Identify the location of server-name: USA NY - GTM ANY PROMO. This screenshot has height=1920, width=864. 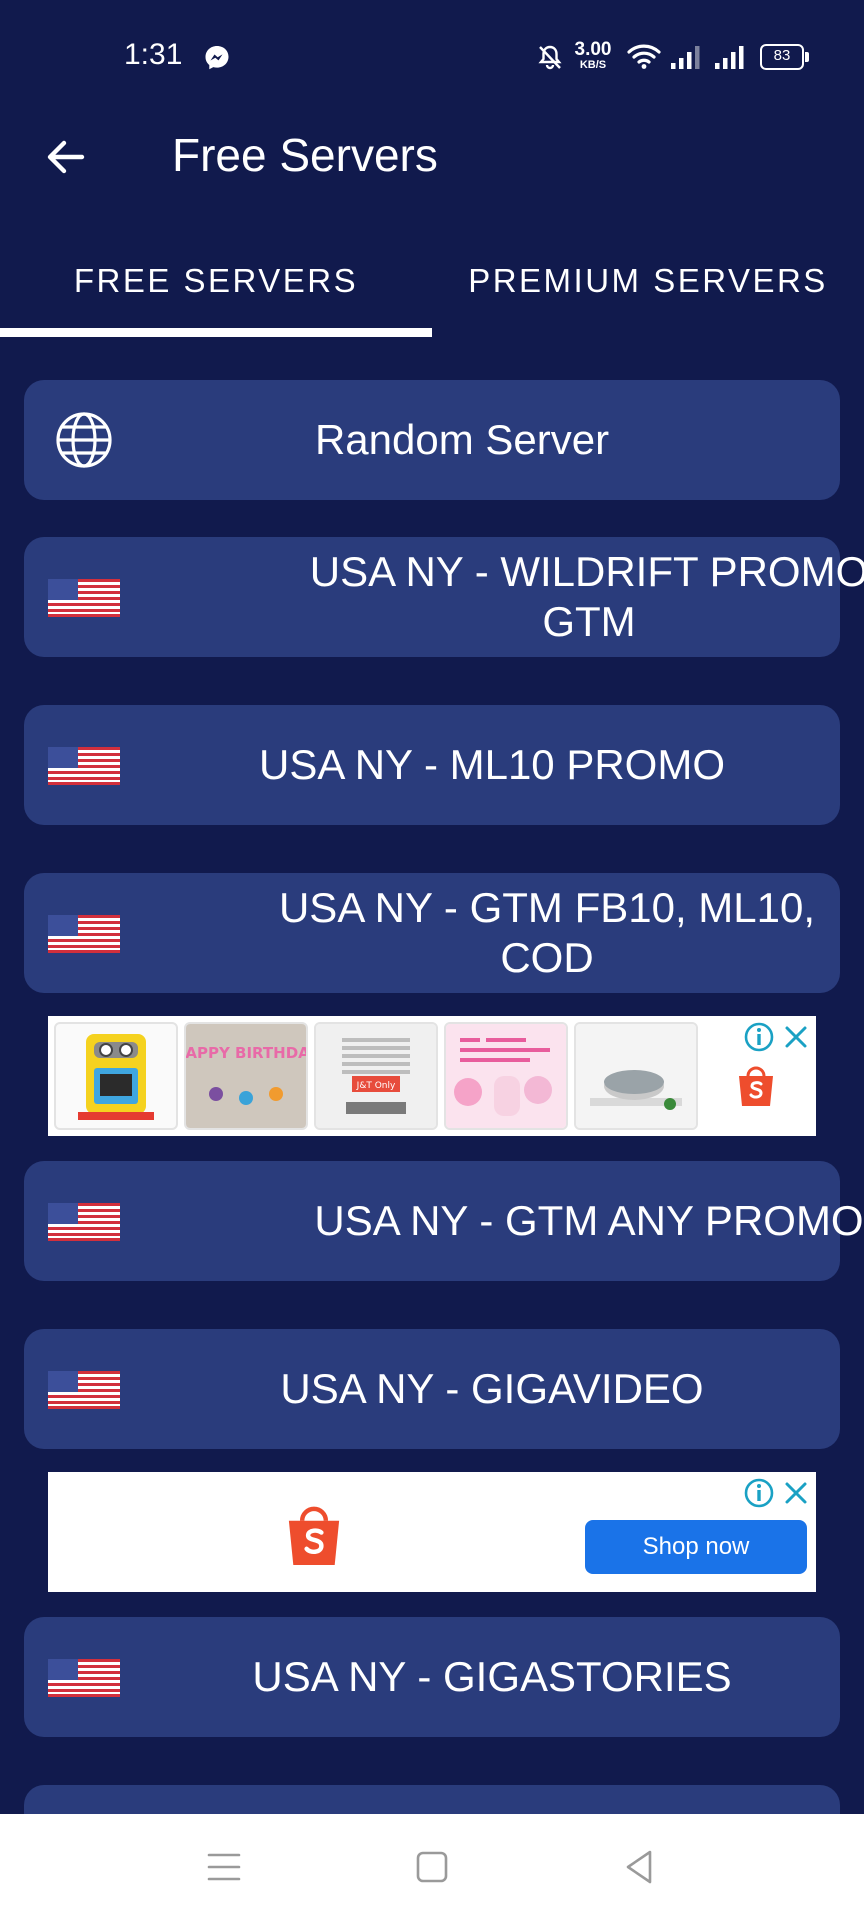
(589, 1220).